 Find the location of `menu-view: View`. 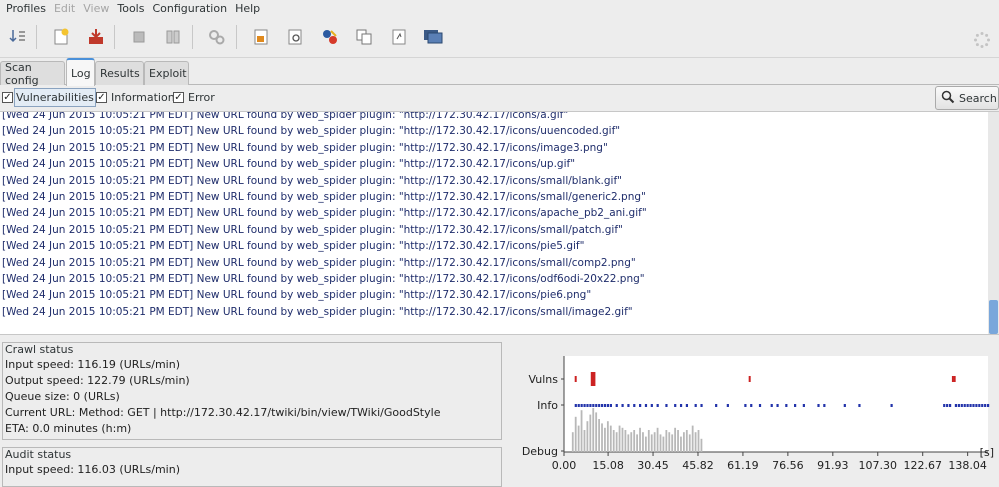

menu-view: View is located at coordinates (98, 9).